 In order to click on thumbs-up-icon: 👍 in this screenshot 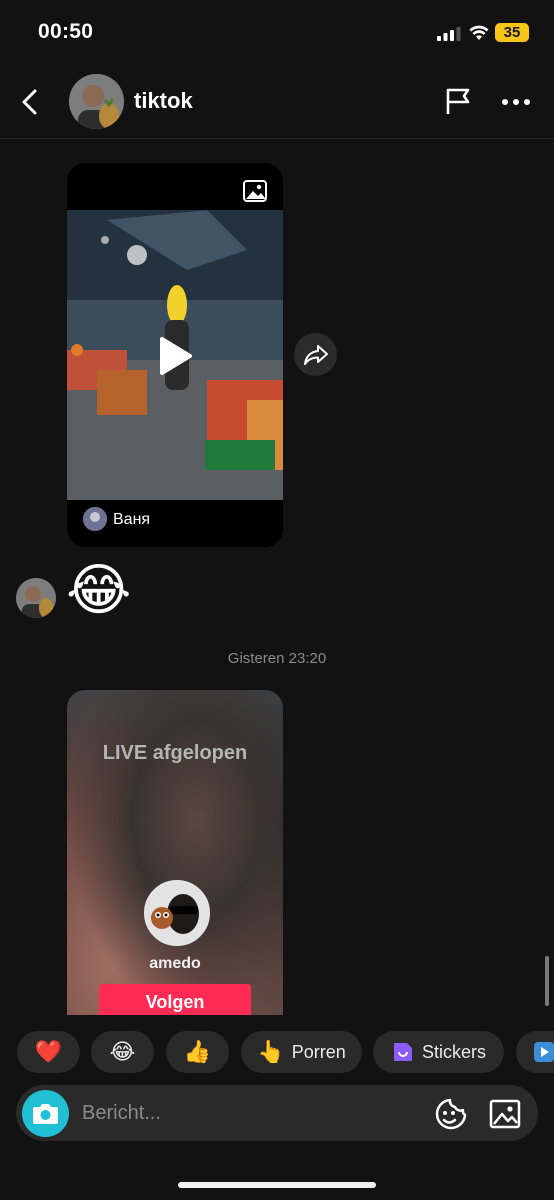, I will do `click(197, 1051)`.